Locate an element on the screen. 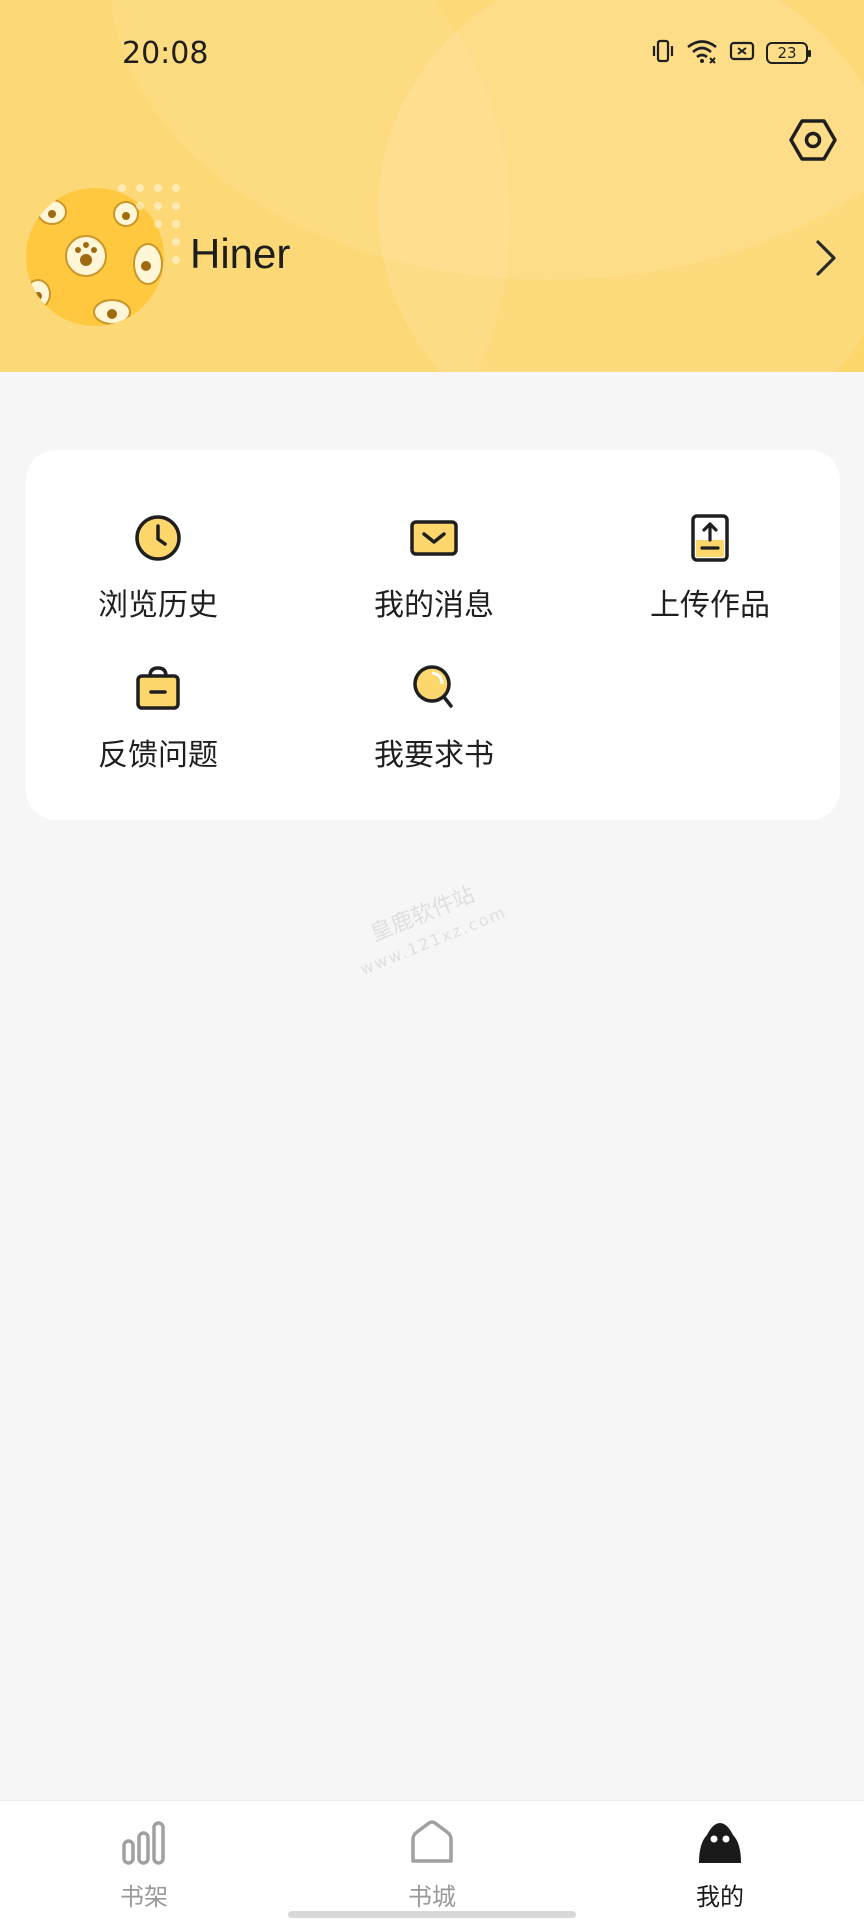 Image resolution: width=864 pixels, height=1920 pixels. watermark: 皇鹿软件站 www.121xz.com is located at coordinates (428, 928).